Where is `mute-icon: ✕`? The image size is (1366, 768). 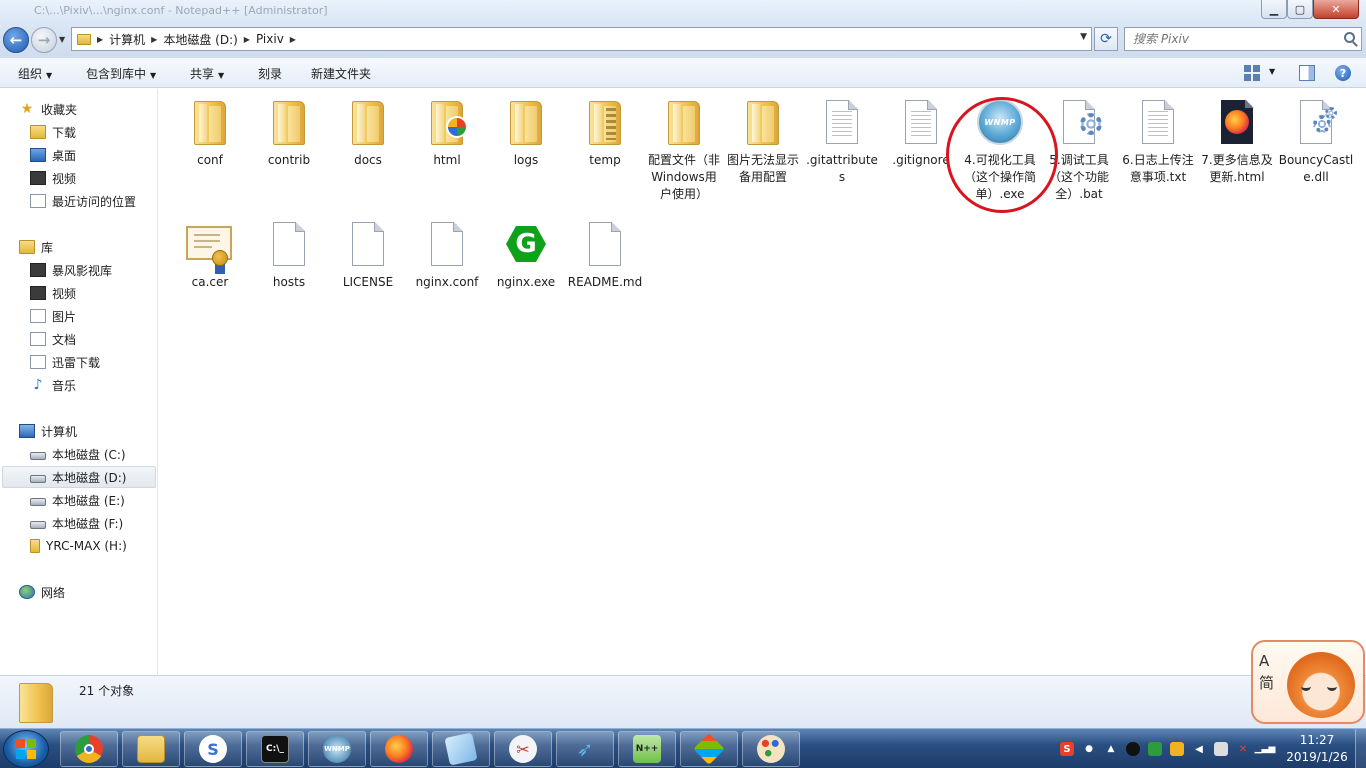
mute-icon: ✕ is located at coordinates (1243, 749).